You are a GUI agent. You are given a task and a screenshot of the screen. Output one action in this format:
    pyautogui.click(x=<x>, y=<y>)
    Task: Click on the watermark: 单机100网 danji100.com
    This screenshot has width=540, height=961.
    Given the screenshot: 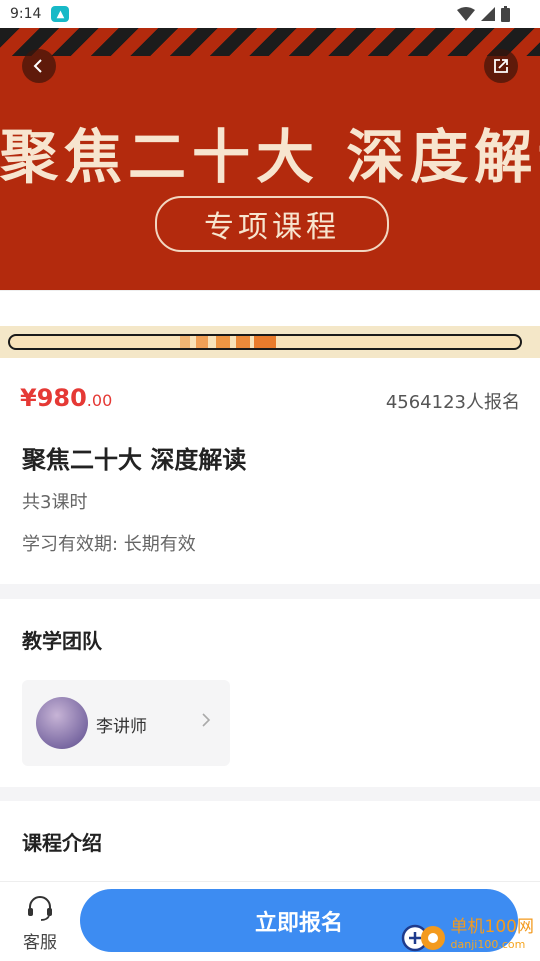 What is the action you would take?
    pyautogui.click(x=467, y=936)
    